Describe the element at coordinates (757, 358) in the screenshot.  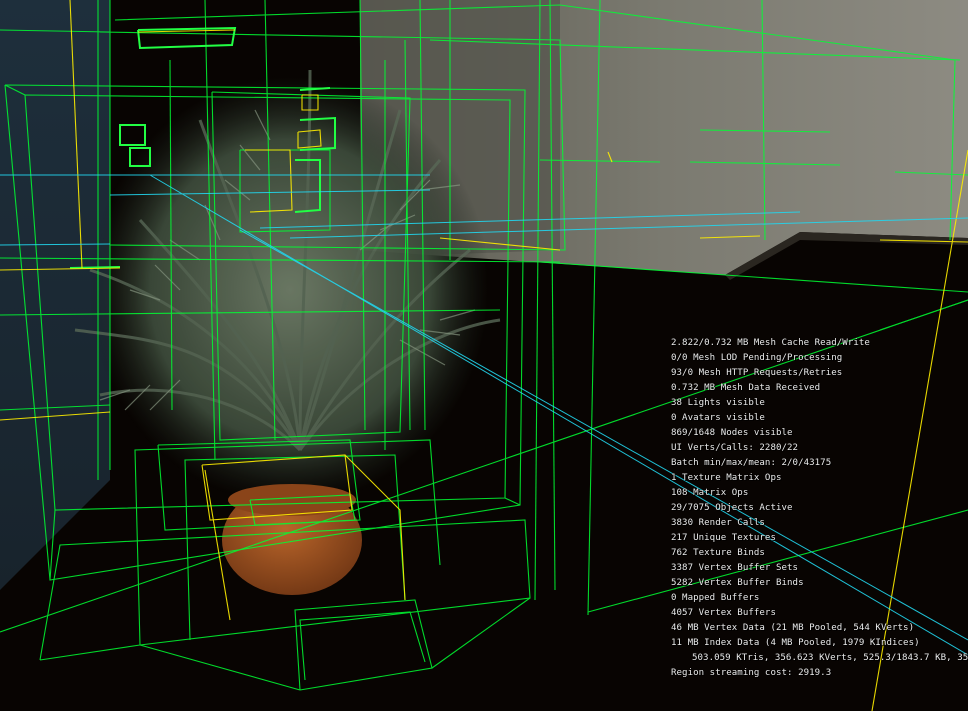
I see `stat-mesh-lod: 0/0 Mesh LOD Pending/Processing` at that location.